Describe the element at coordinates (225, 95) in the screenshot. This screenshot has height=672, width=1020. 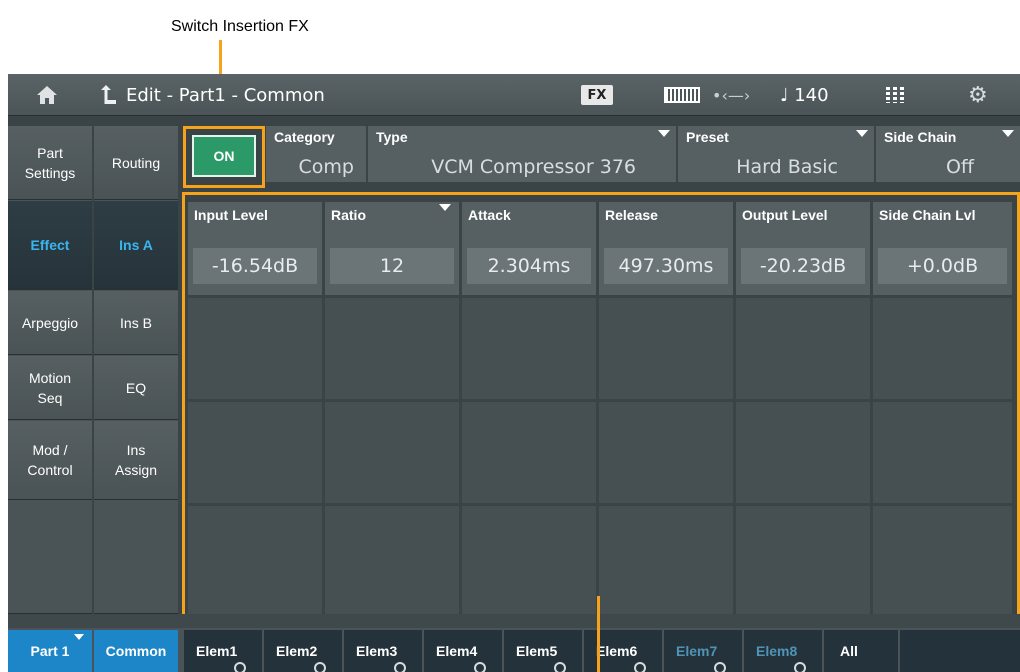
I see `page-title: Edit - Part1 - Common` at that location.